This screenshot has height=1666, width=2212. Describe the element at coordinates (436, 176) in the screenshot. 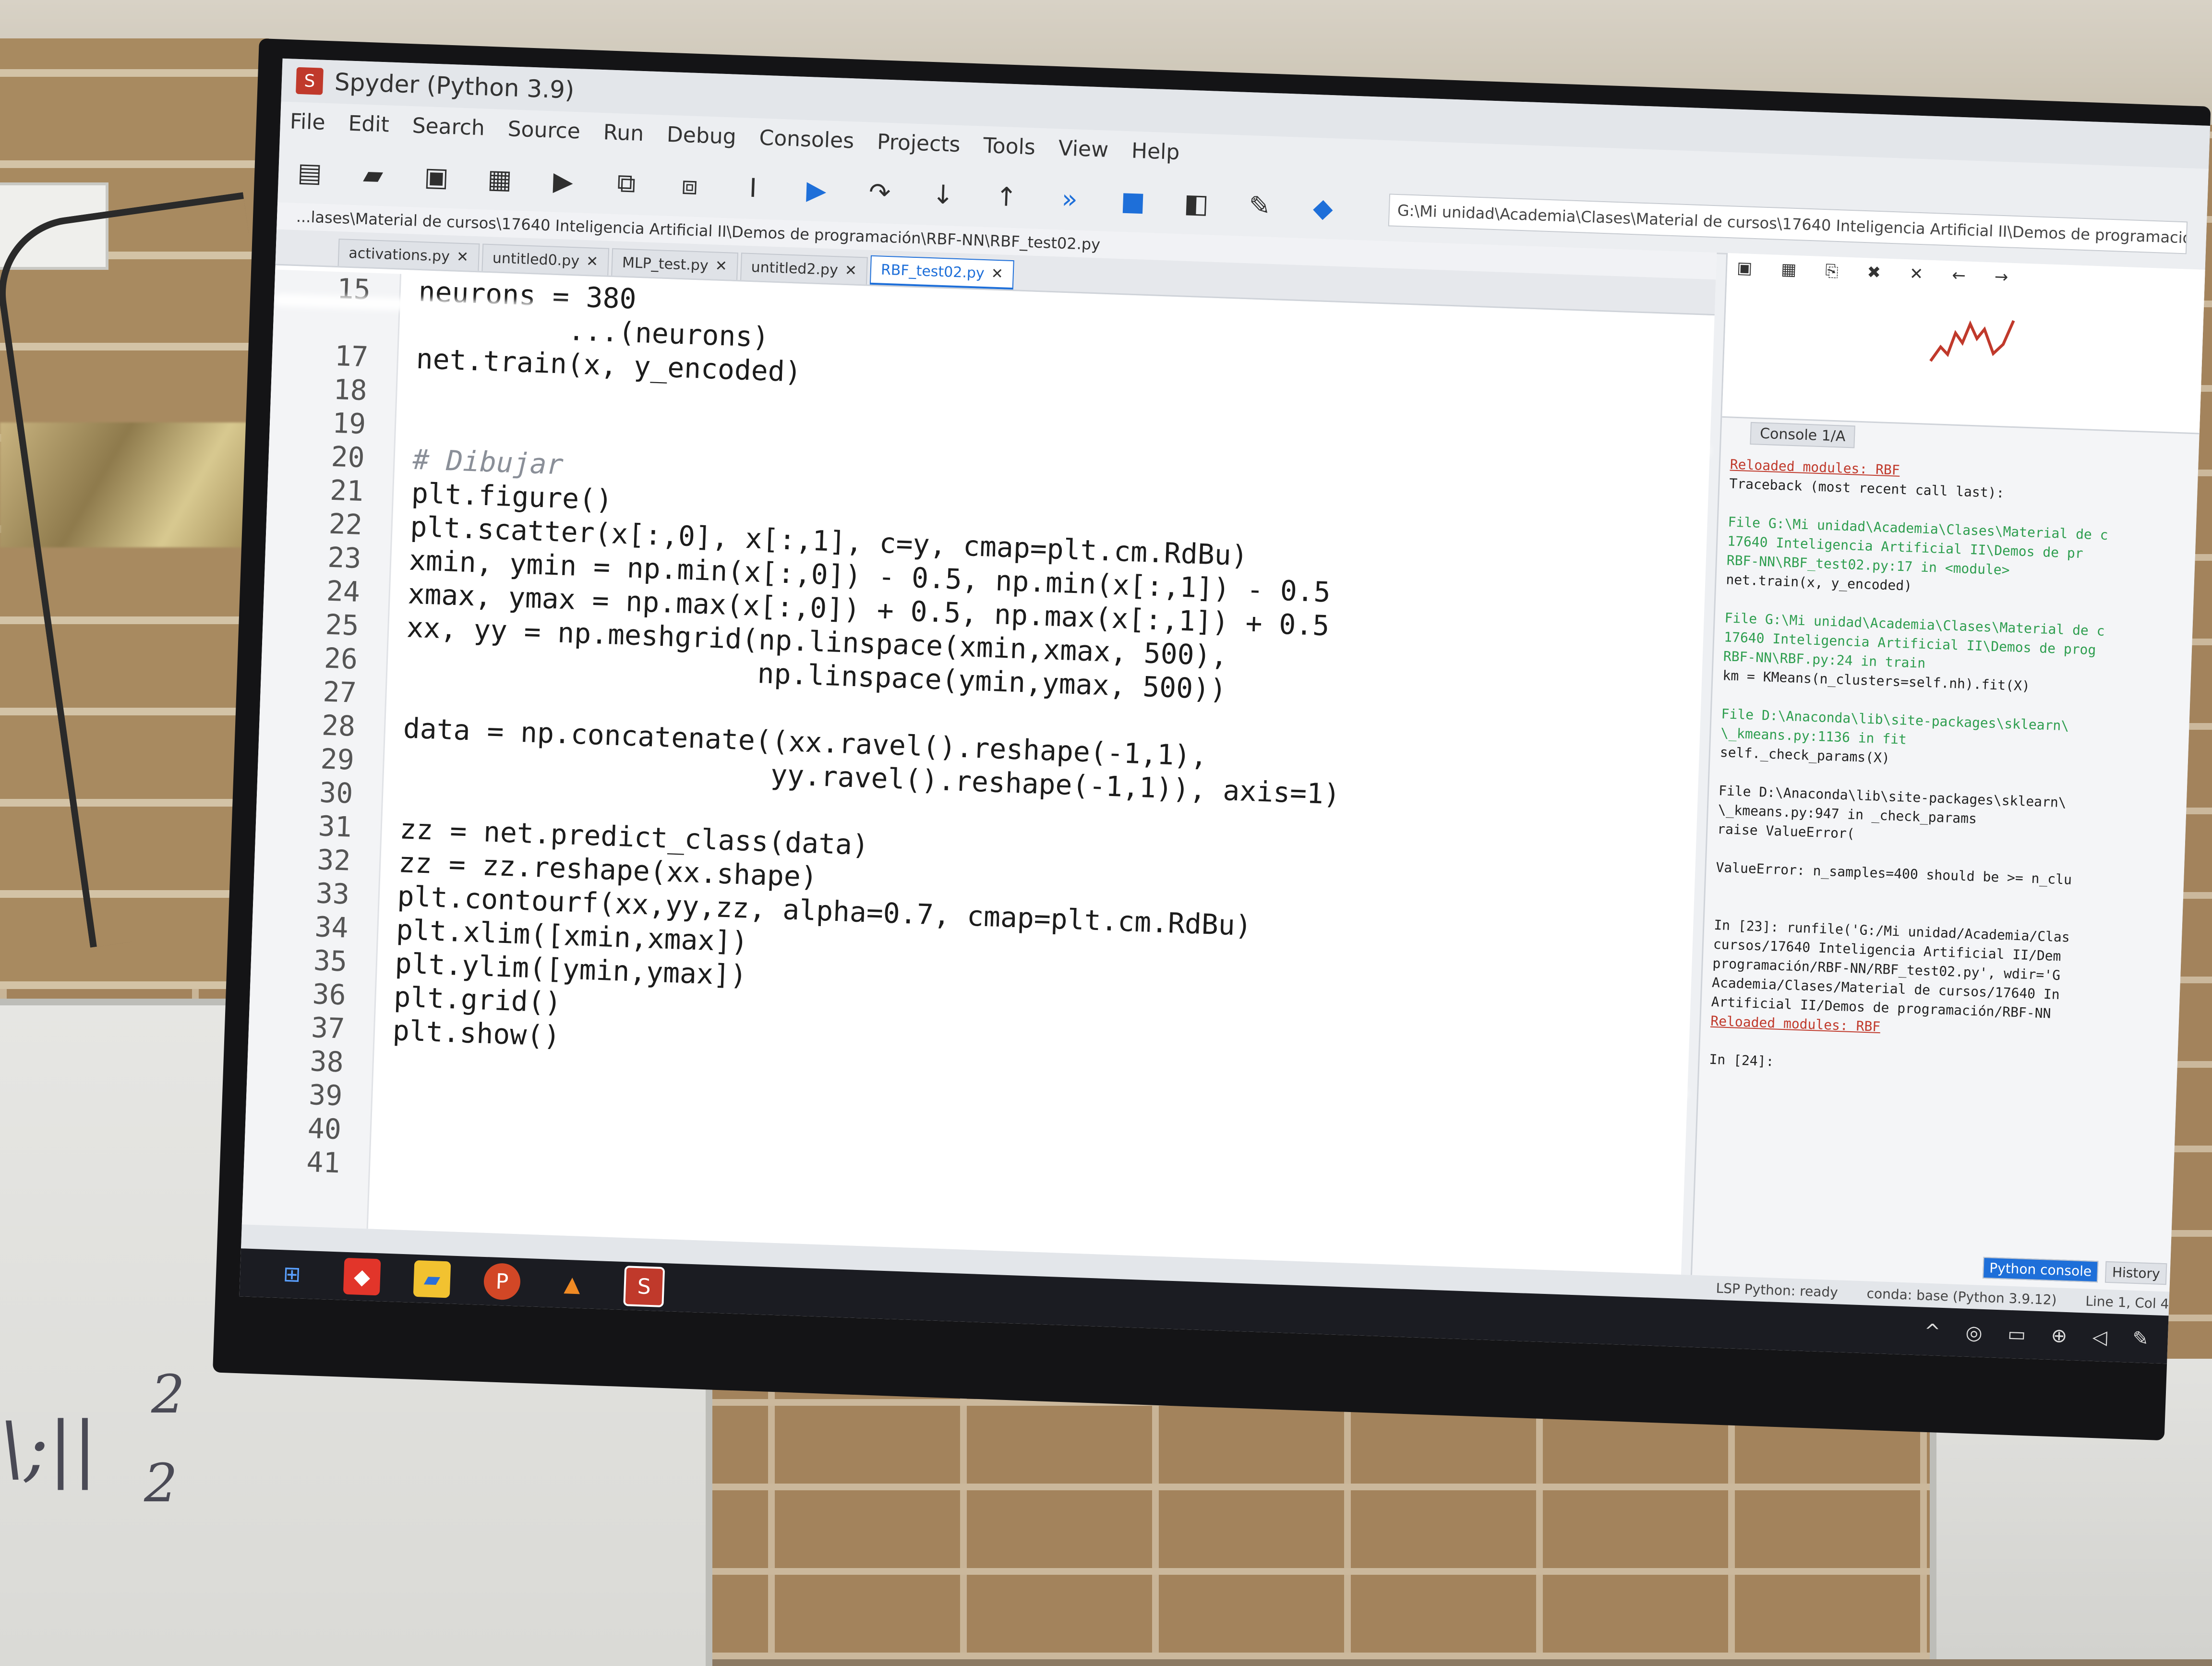

I see `save-icon: ▣` at that location.